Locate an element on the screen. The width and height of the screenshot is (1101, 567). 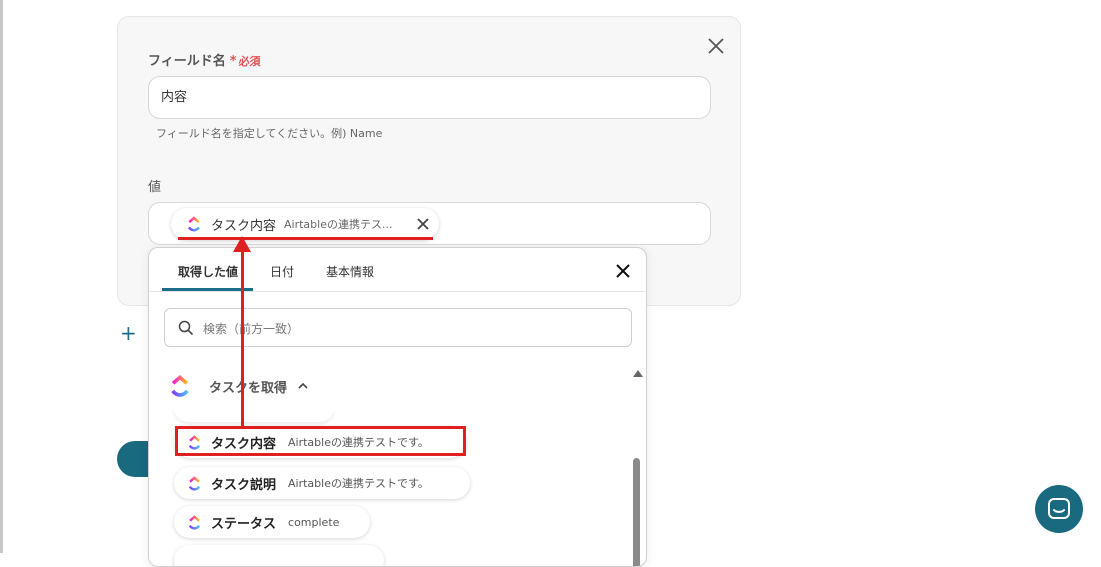
annotation-arrow-head is located at coordinates (242, 244).